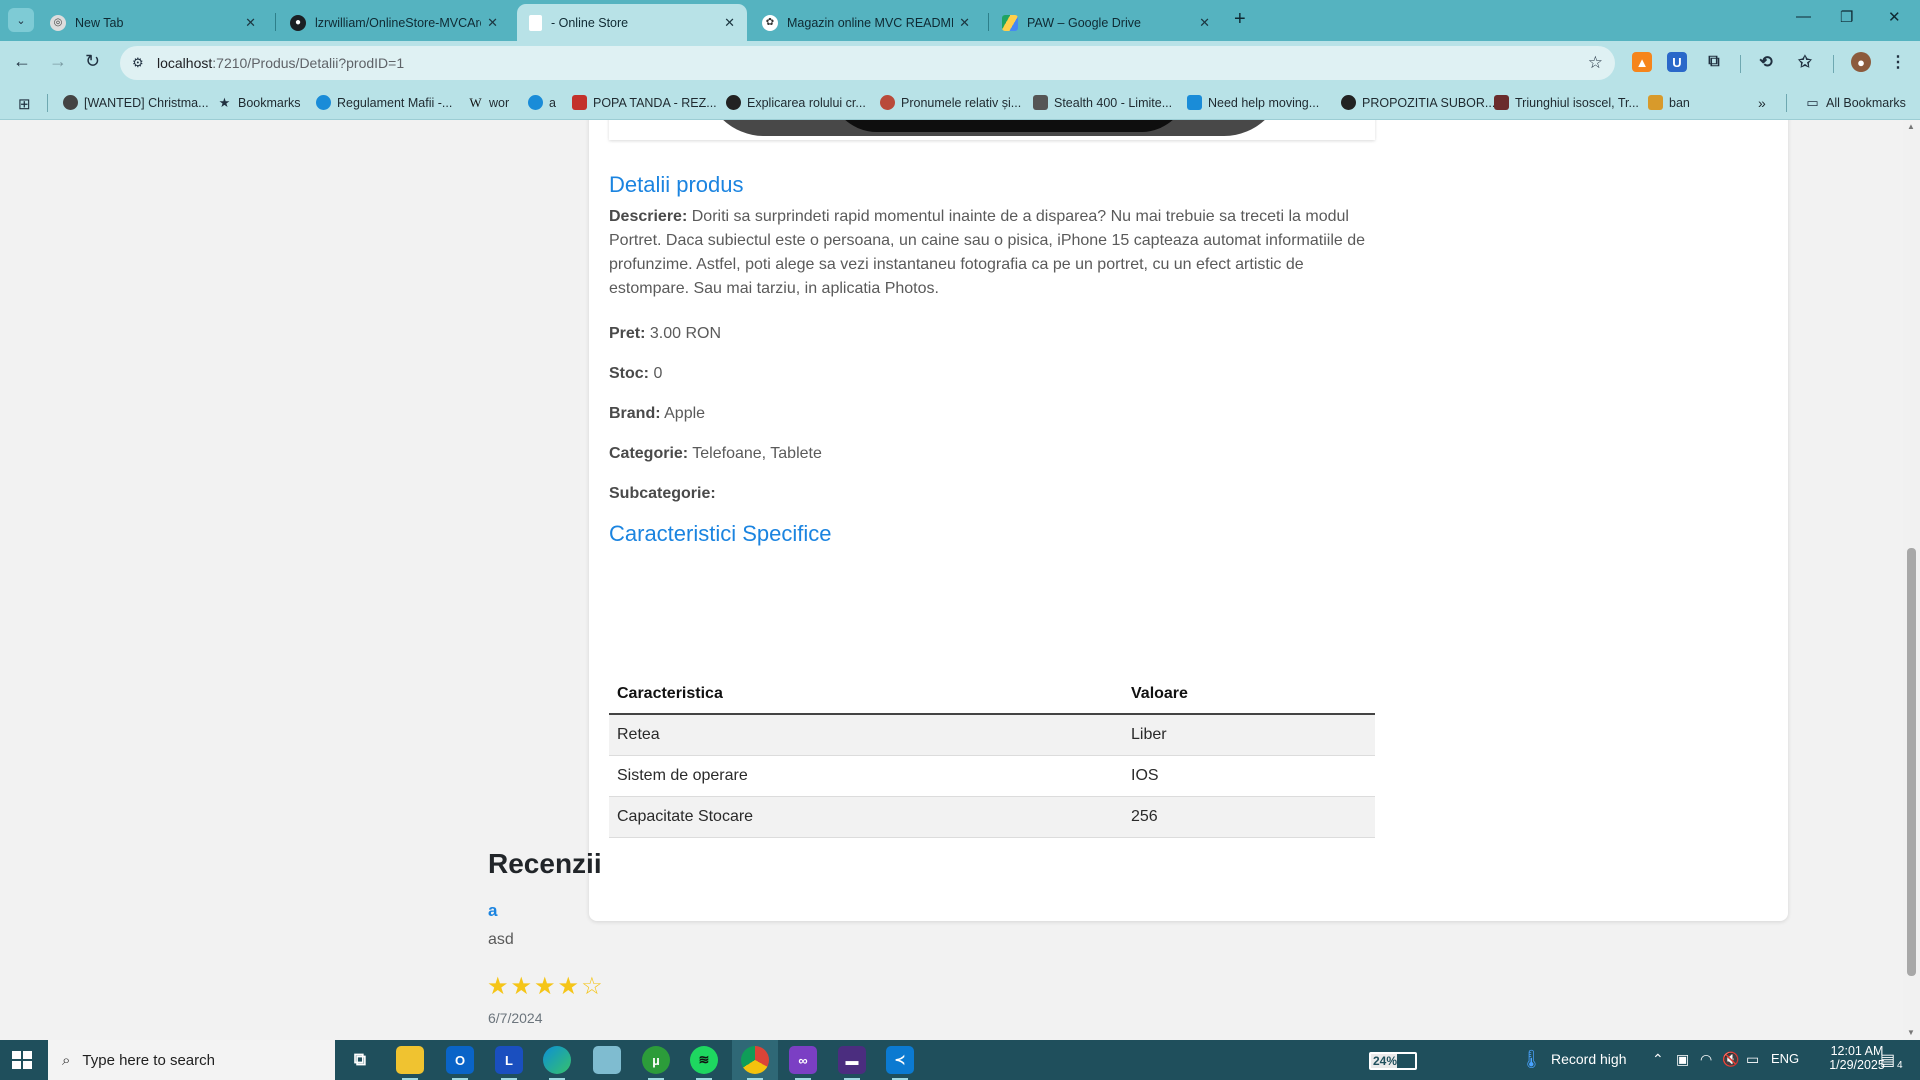 This screenshot has width=1920, height=1080. Describe the element at coordinates (676, 184) in the screenshot. I see `details-heading: Detalii produs` at that location.